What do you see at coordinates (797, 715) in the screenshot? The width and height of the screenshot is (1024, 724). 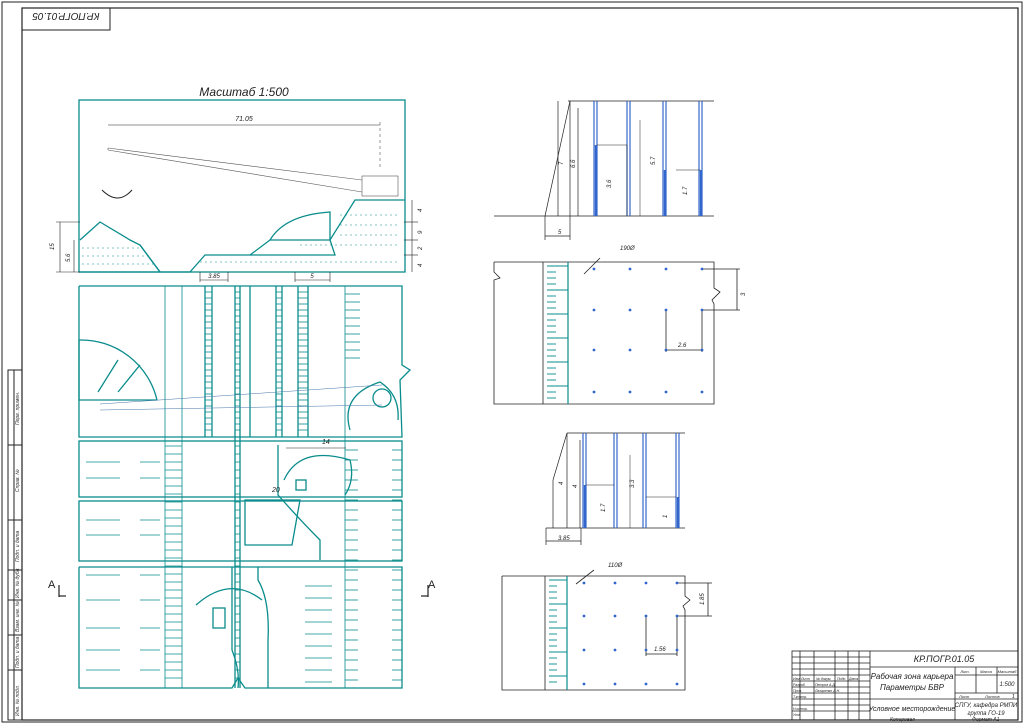 I see `row-utv: Утв.` at bounding box center [797, 715].